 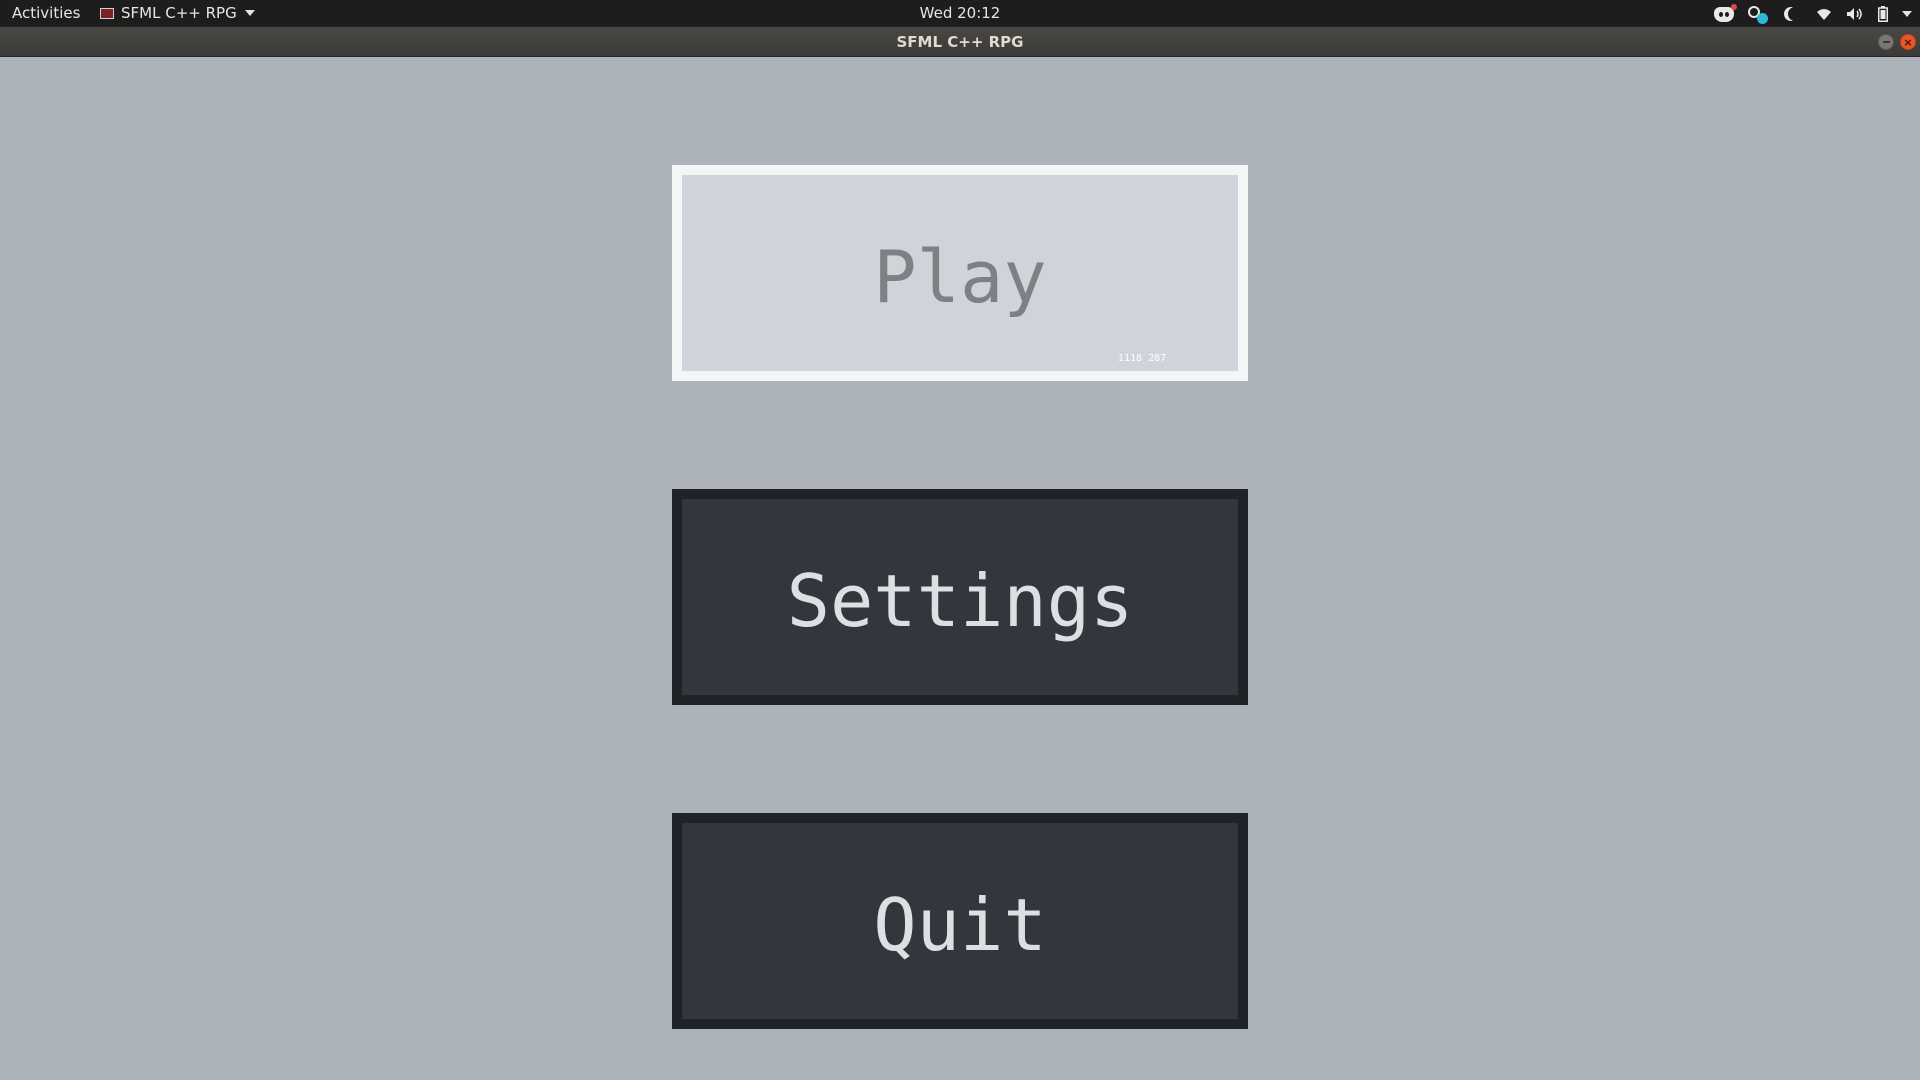 What do you see at coordinates (1855, 14) in the screenshot?
I see `volume-icon` at bounding box center [1855, 14].